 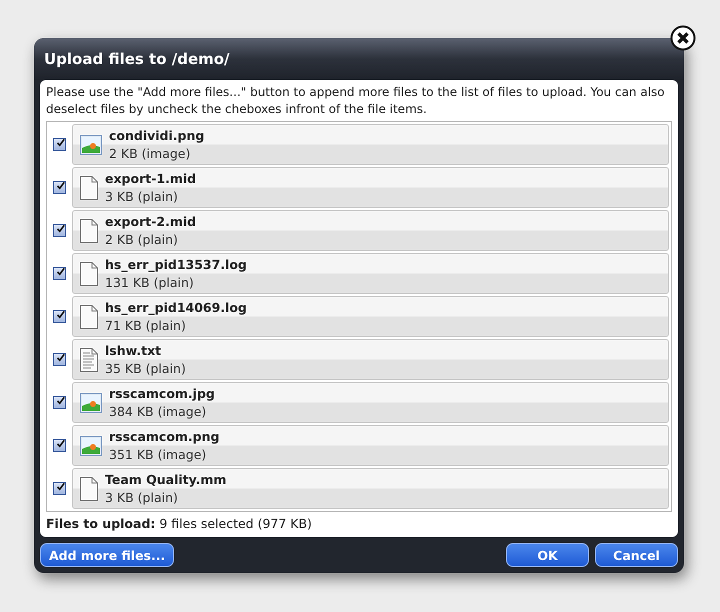 I want to click on file-size: 71 KB (plain), so click(x=146, y=325).